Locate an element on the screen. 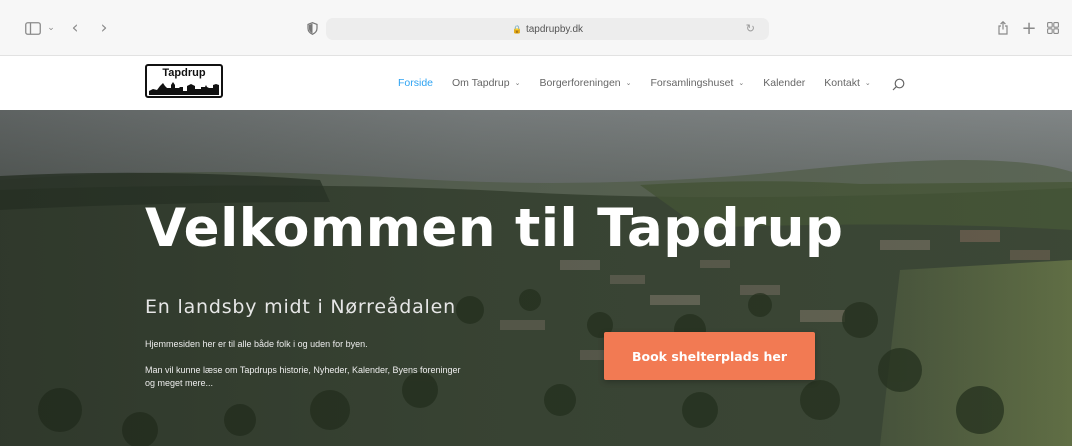  nav-item-forsamlingshuset: Forsamlingshuset ⌄ is located at coordinates (698, 83).